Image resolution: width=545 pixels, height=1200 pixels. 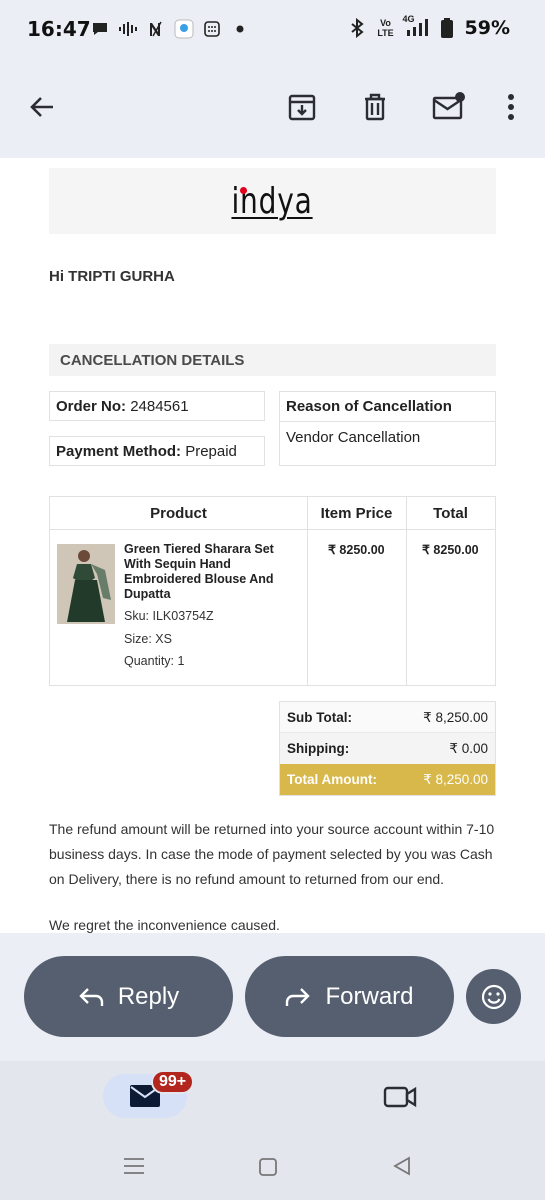 I want to click on order-number-value: 2484561, so click(x=159, y=406).